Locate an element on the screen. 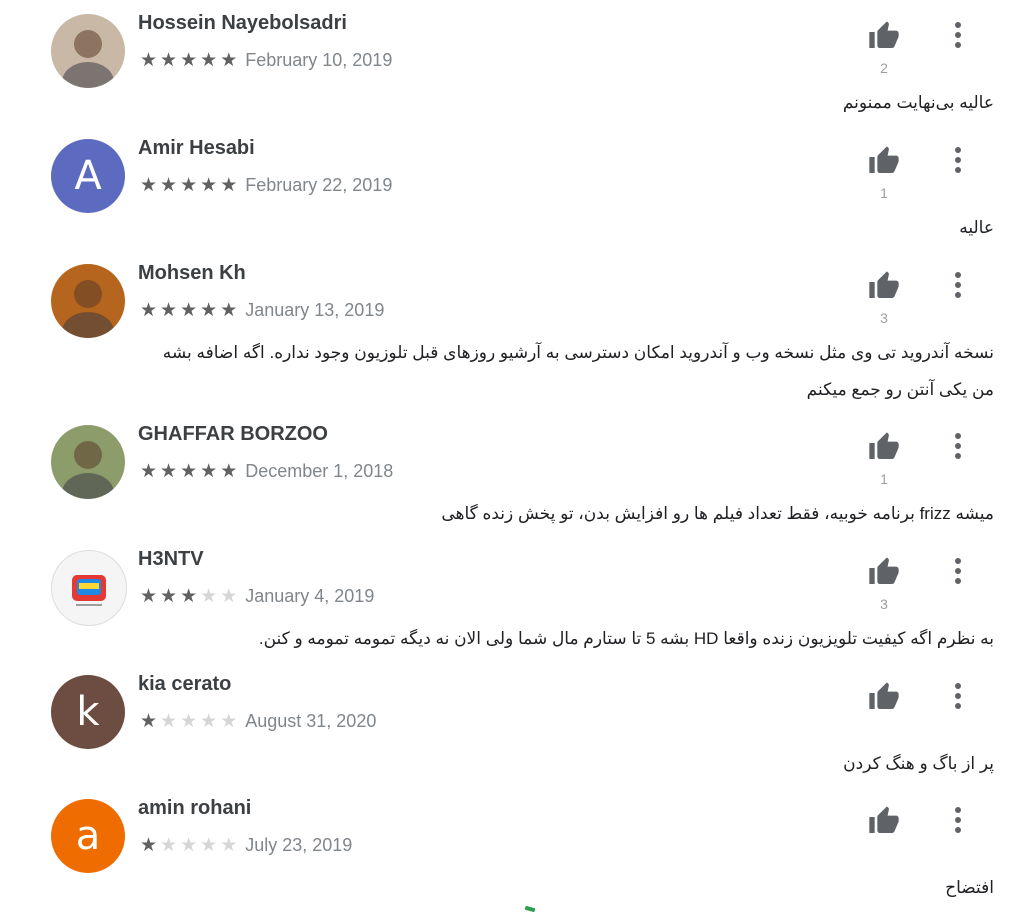 The height and width of the screenshot is (921, 1024). star-rating: ★ ★ ★ ★ ★ December 1, 2018 is located at coordinates (266, 471).